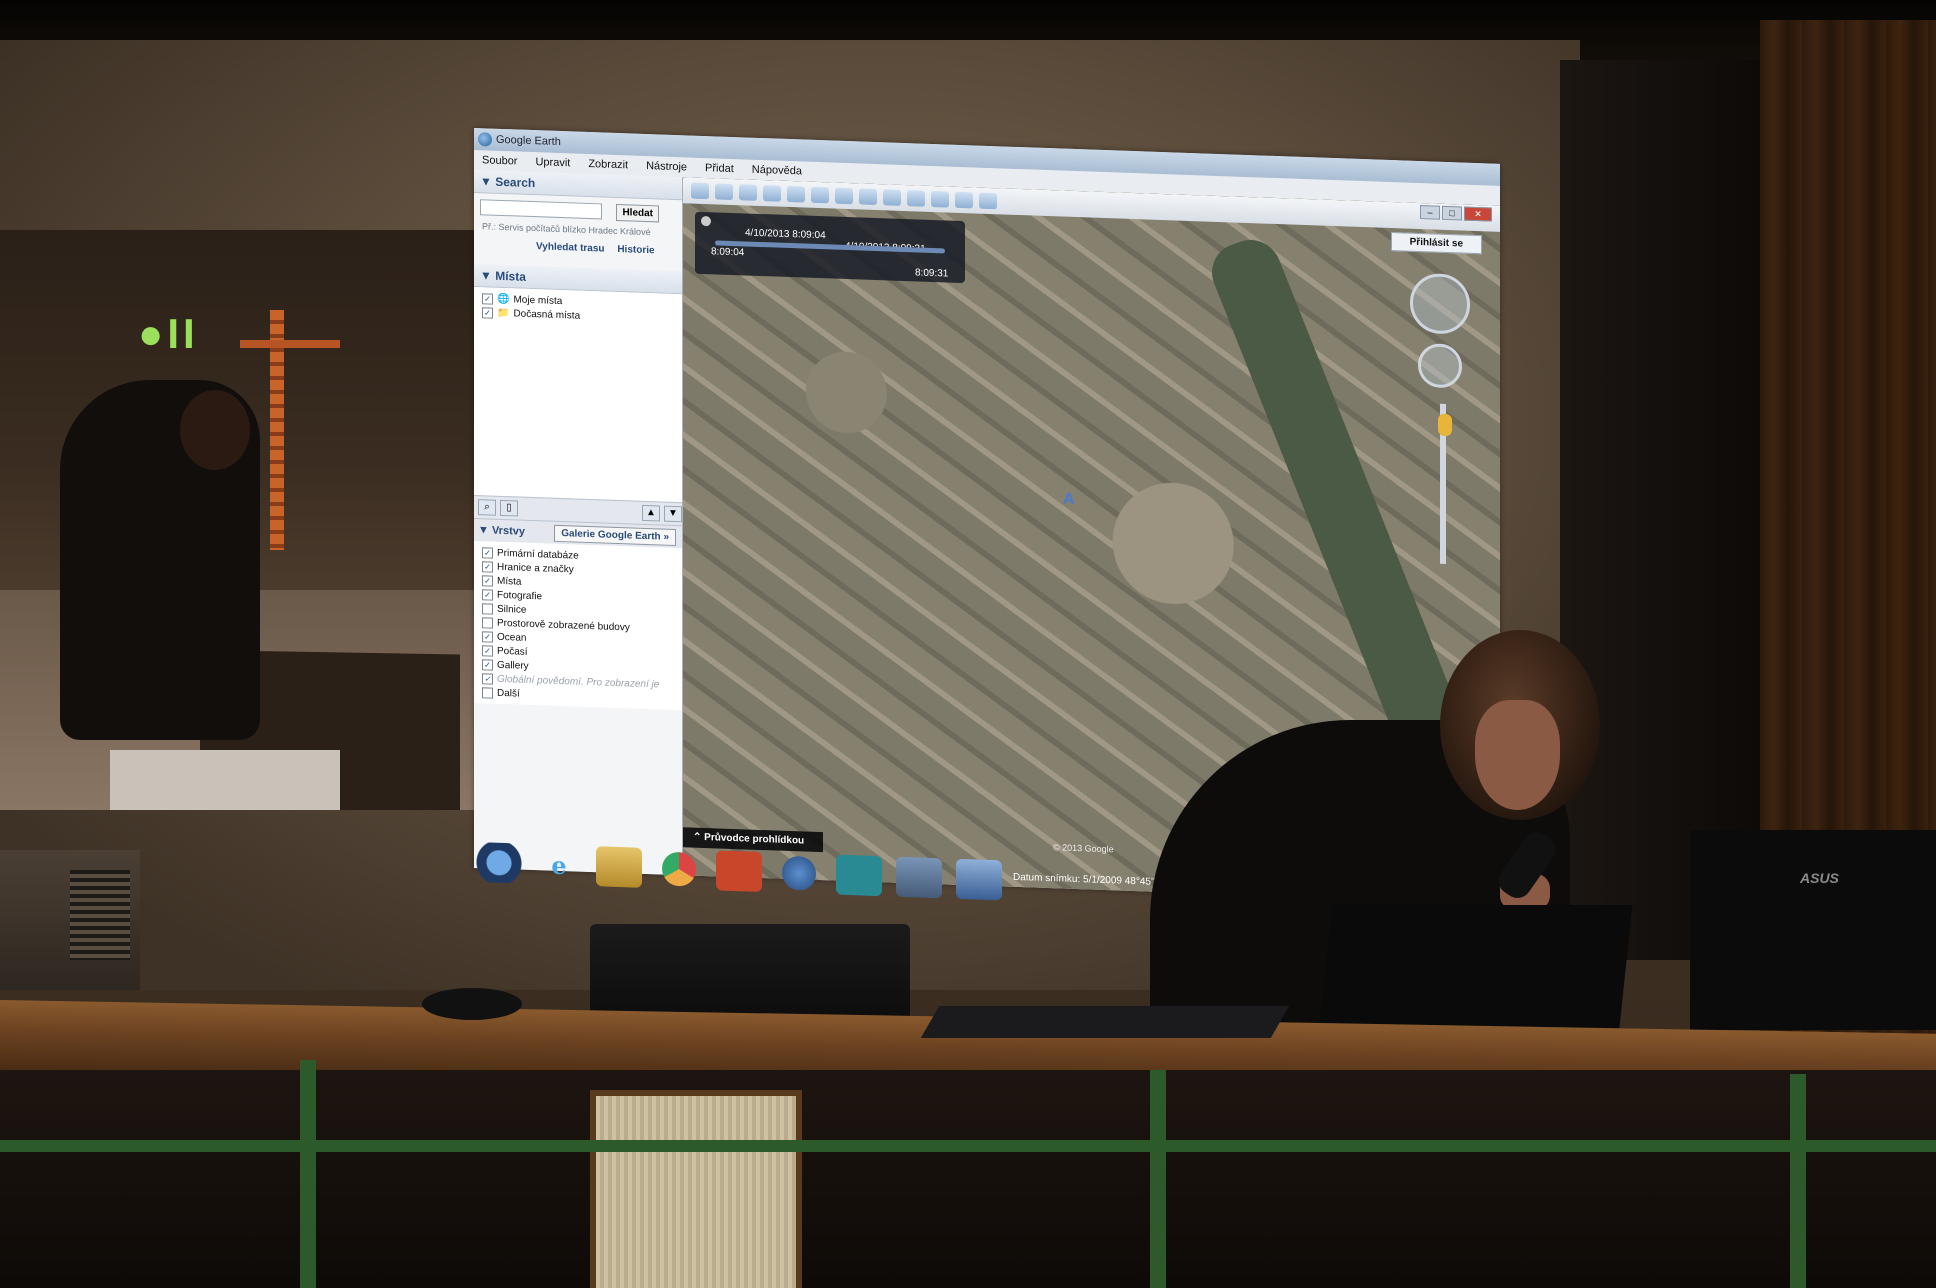 This screenshot has width=1936, height=1288. What do you see at coordinates (772, 193) in the screenshot?
I see `path-icon` at bounding box center [772, 193].